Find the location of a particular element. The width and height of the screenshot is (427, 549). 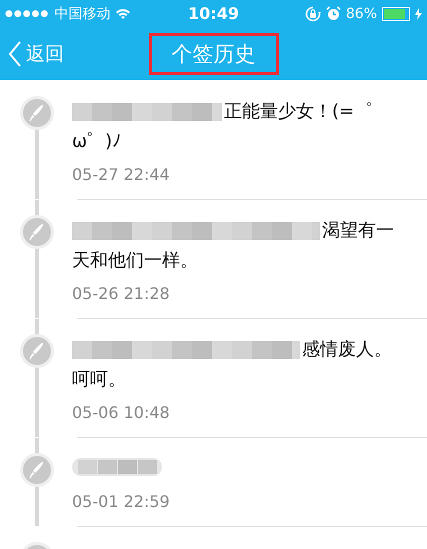

rotation-lock-icon is located at coordinates (312, 14).